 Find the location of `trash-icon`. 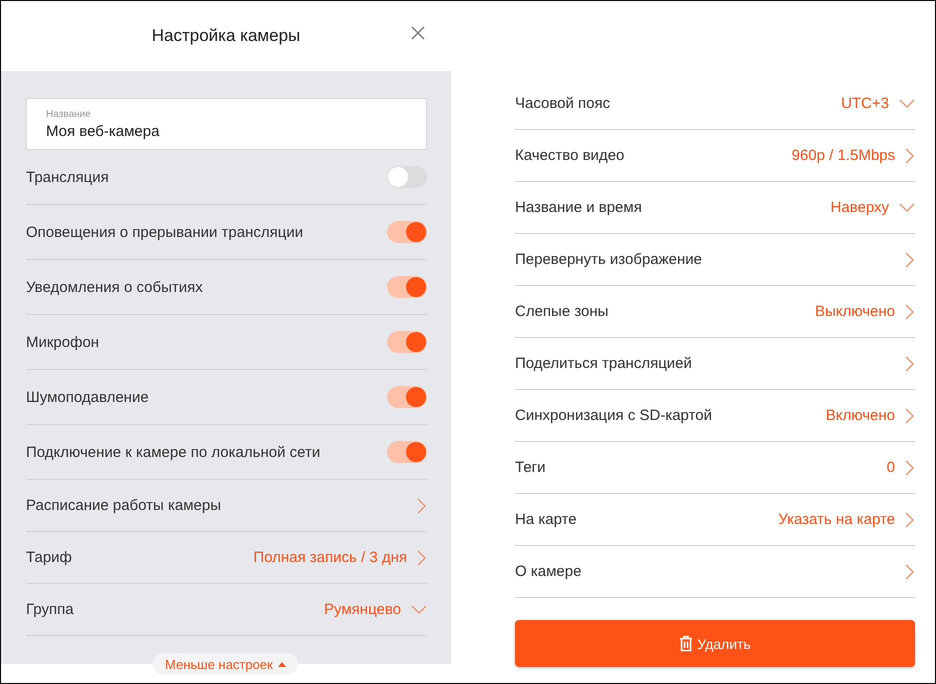

trash-icon is located at coordinates (686, 643).